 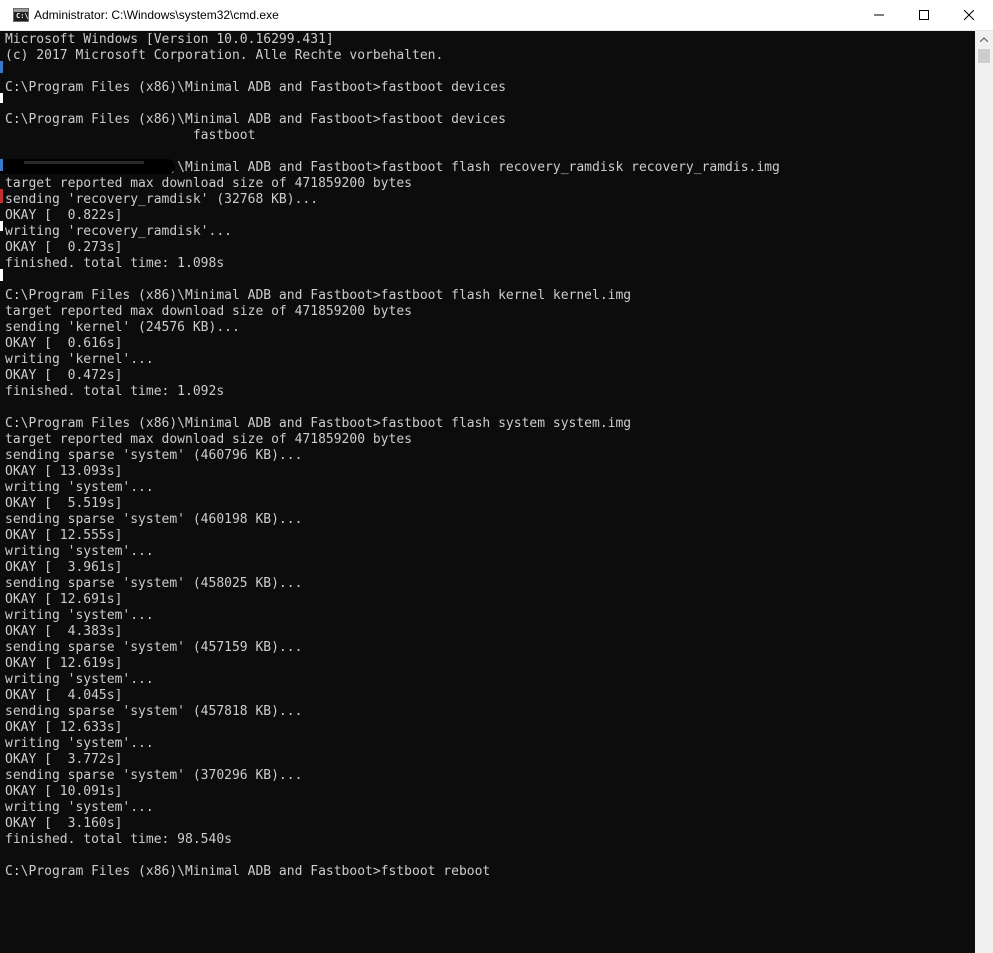 I want to click on console-line: OKAY [ 0.616s], so click(x=64, y=343).